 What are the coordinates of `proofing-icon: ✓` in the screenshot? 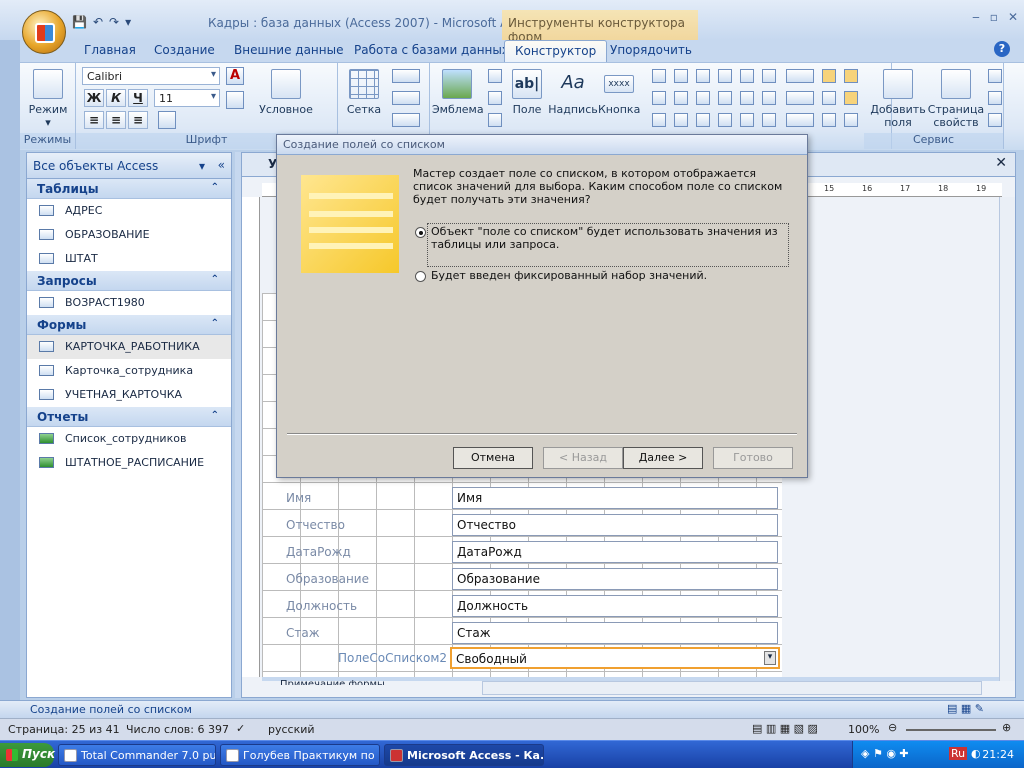 It's located at (240, 728).